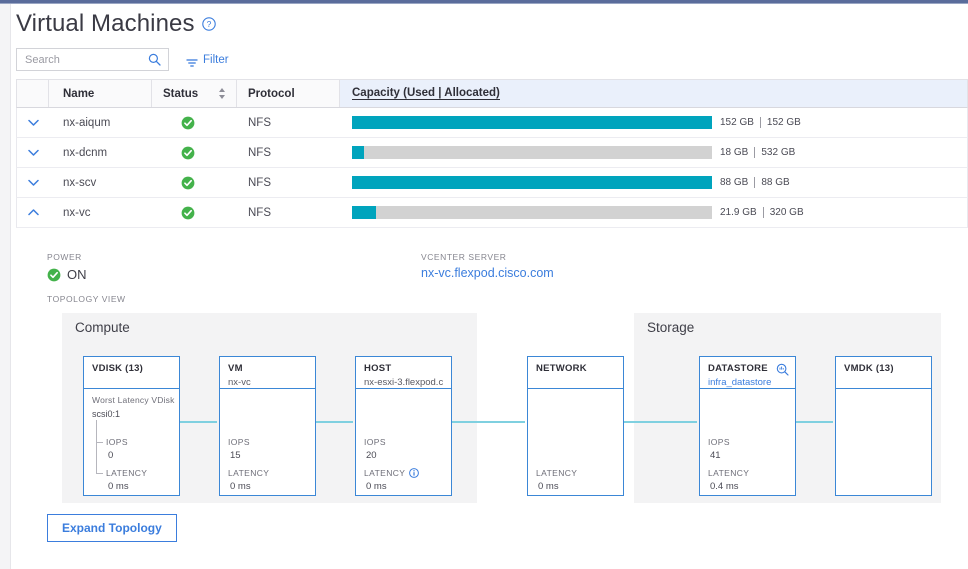 The width and height of the screenshot is (968, 569). I want to click on topology-view-label: TOPOLOGY VIEW, so click(86, 299).